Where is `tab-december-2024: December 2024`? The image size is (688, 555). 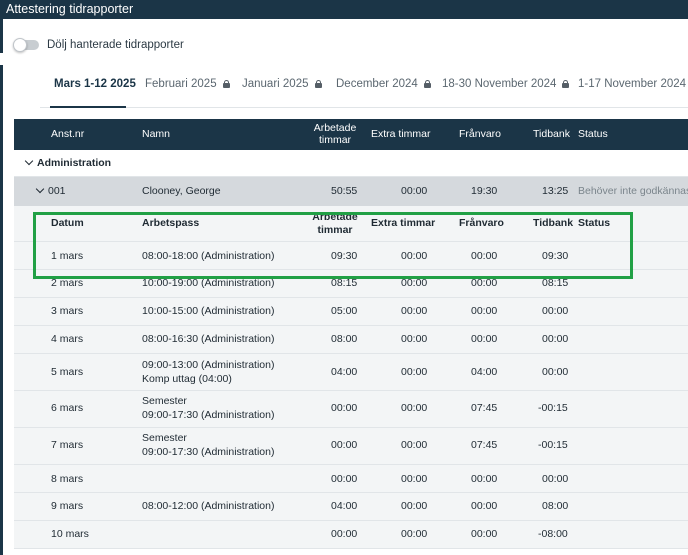
tab-december-2024: December 2024 is located at coordinates (383, 84).